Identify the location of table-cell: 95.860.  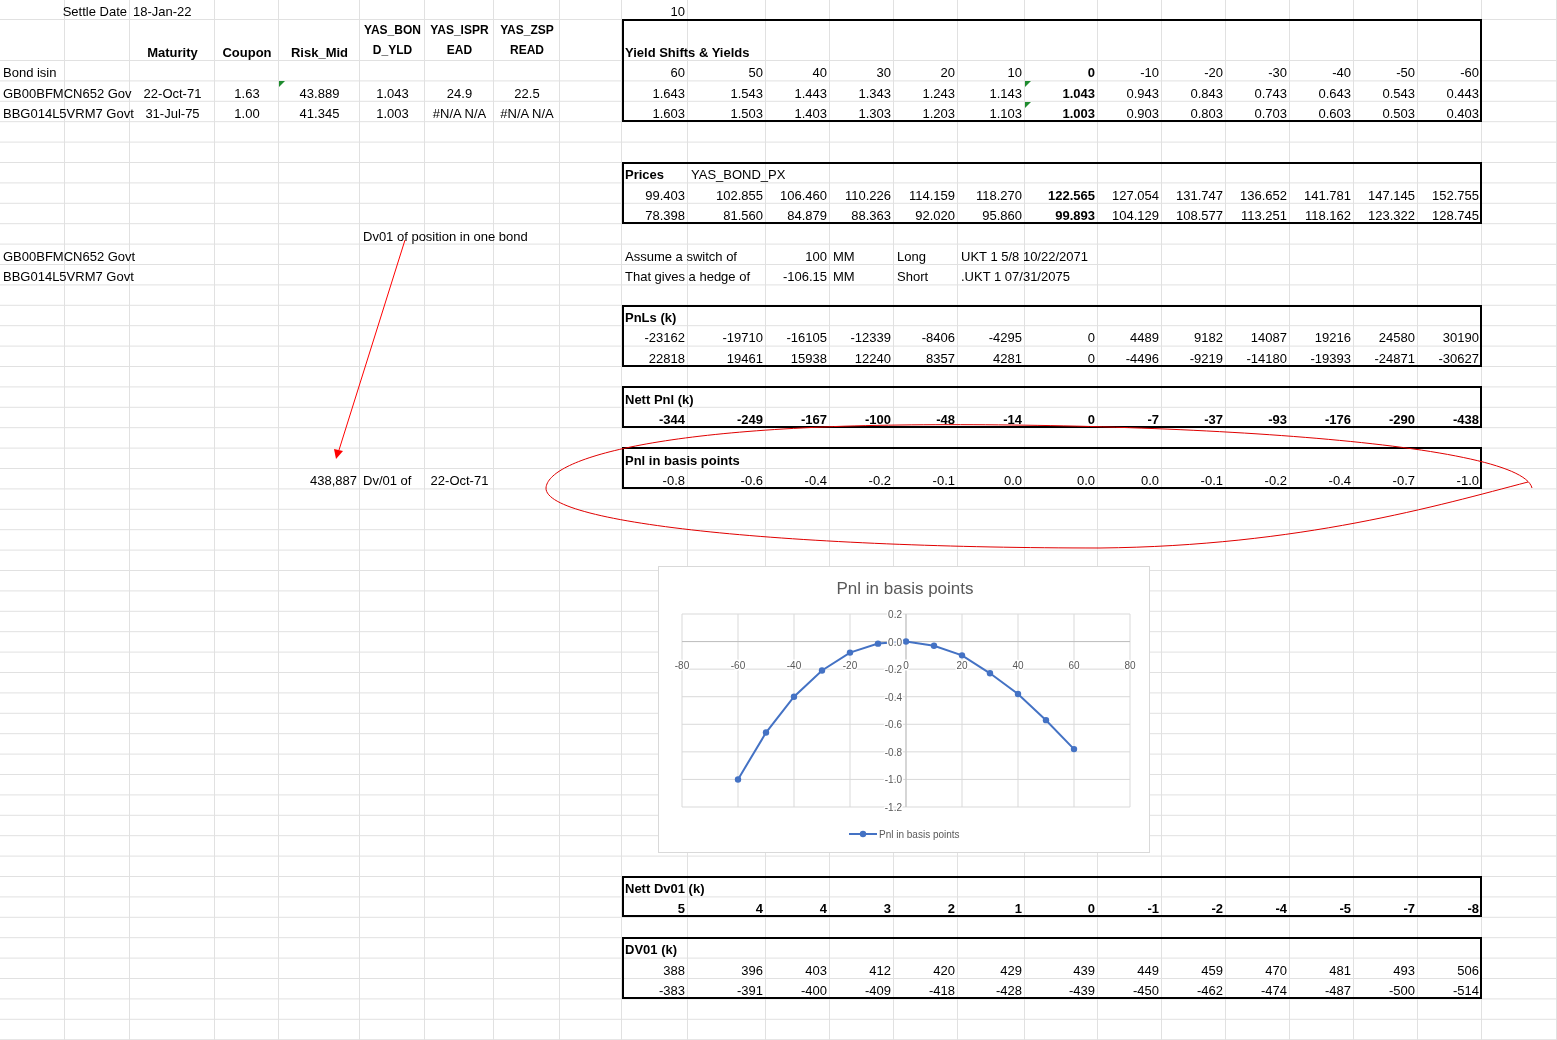
(1002, 216).